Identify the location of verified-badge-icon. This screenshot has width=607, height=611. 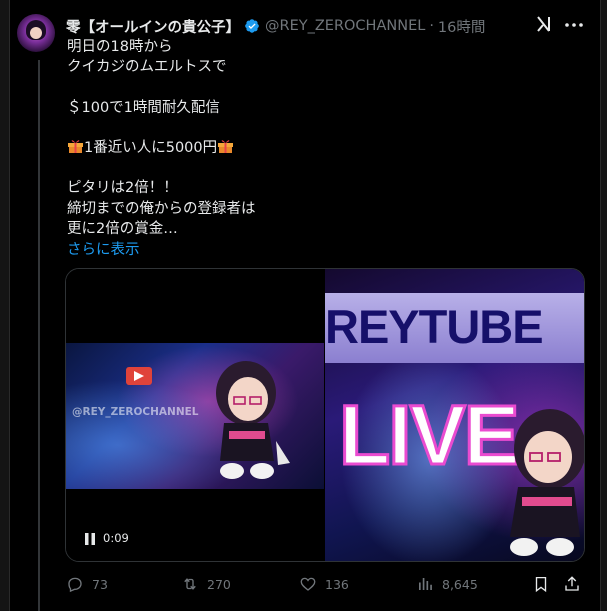
(252, 26).